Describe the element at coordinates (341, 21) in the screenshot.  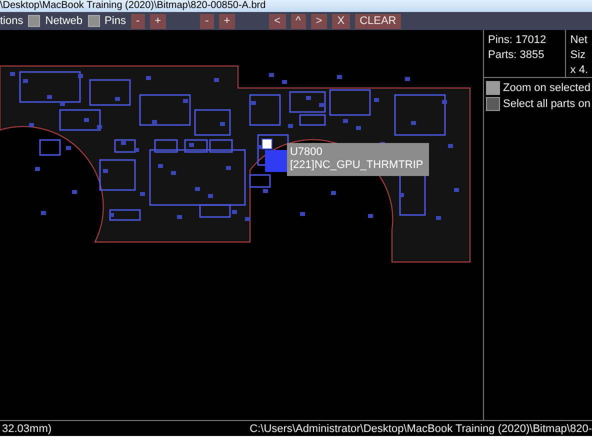
I see `toolbar-button: X` at that location.